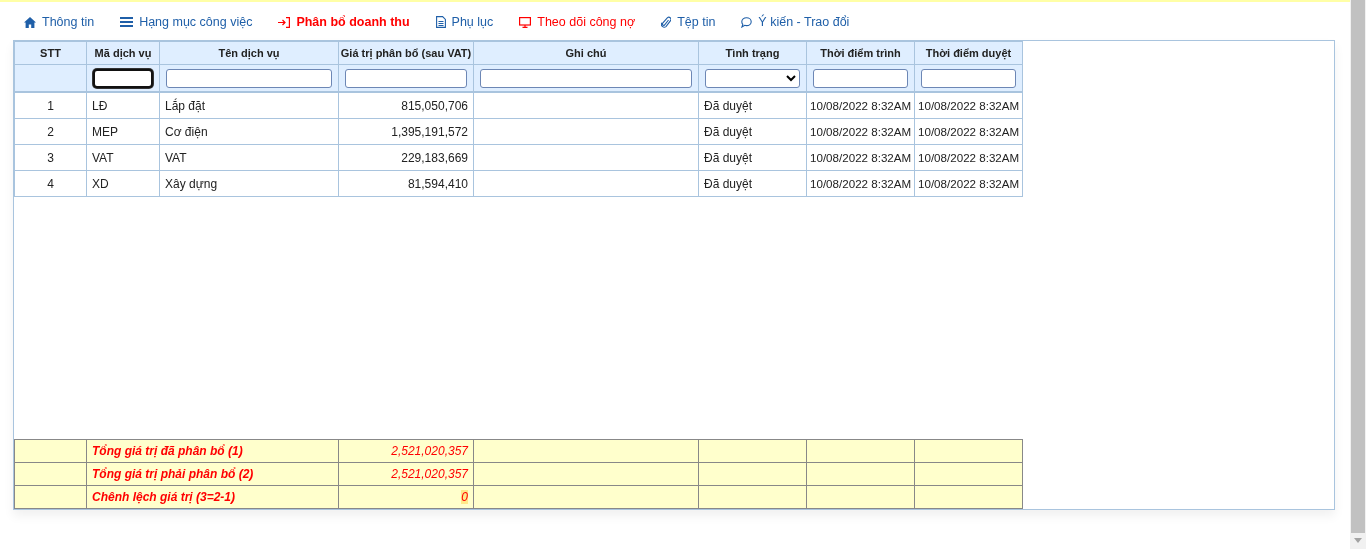 The width and height of the screenshot is (1366, 549). What do you see at coordinates (100, 105) in the screenshot?
I see `table-cell: LĐ` at bounding box center [100, 105].